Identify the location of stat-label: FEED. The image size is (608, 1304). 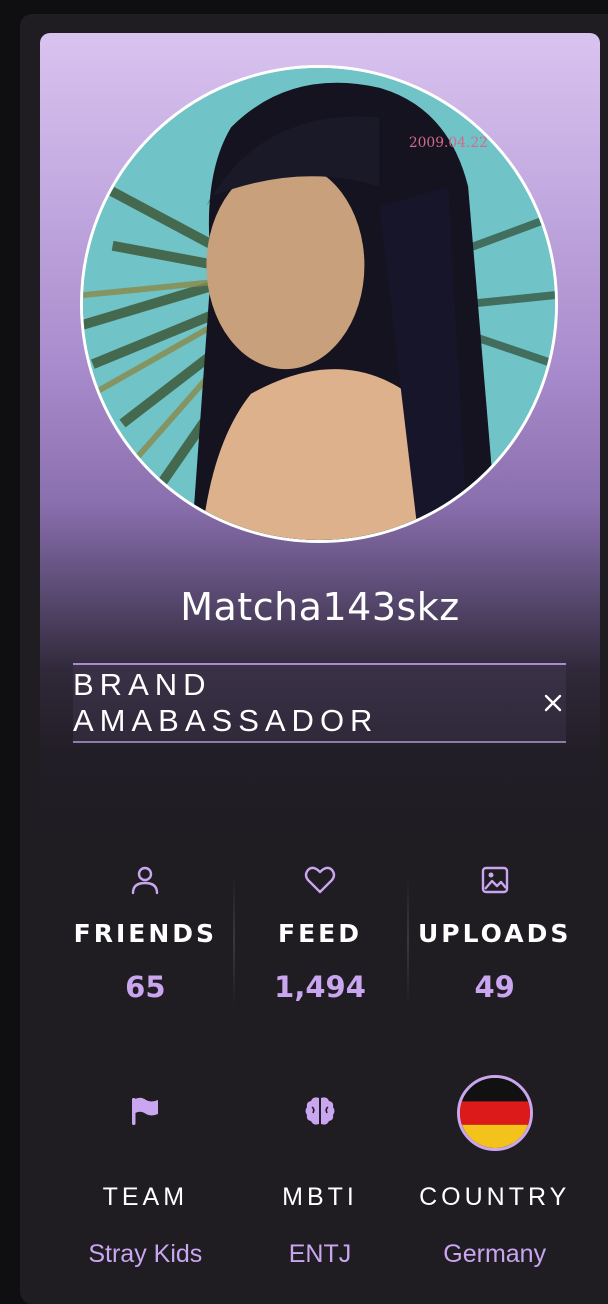
(320, 933).